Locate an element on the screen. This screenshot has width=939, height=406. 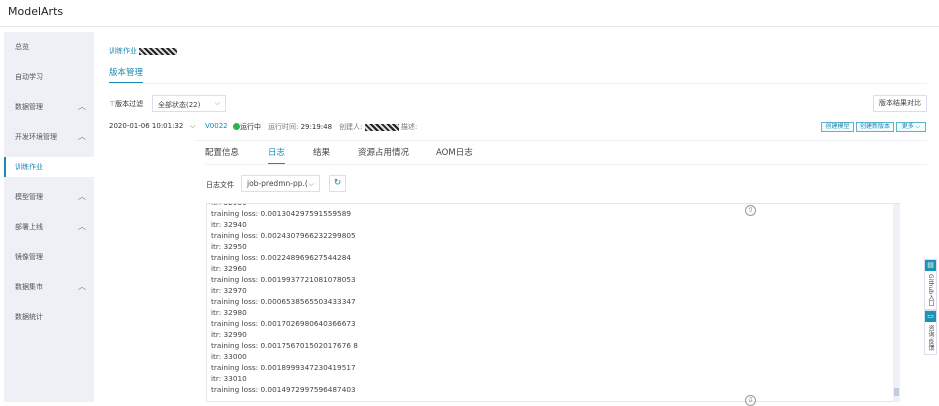
running-status: 运行中 is located at coordinates (247, 127).